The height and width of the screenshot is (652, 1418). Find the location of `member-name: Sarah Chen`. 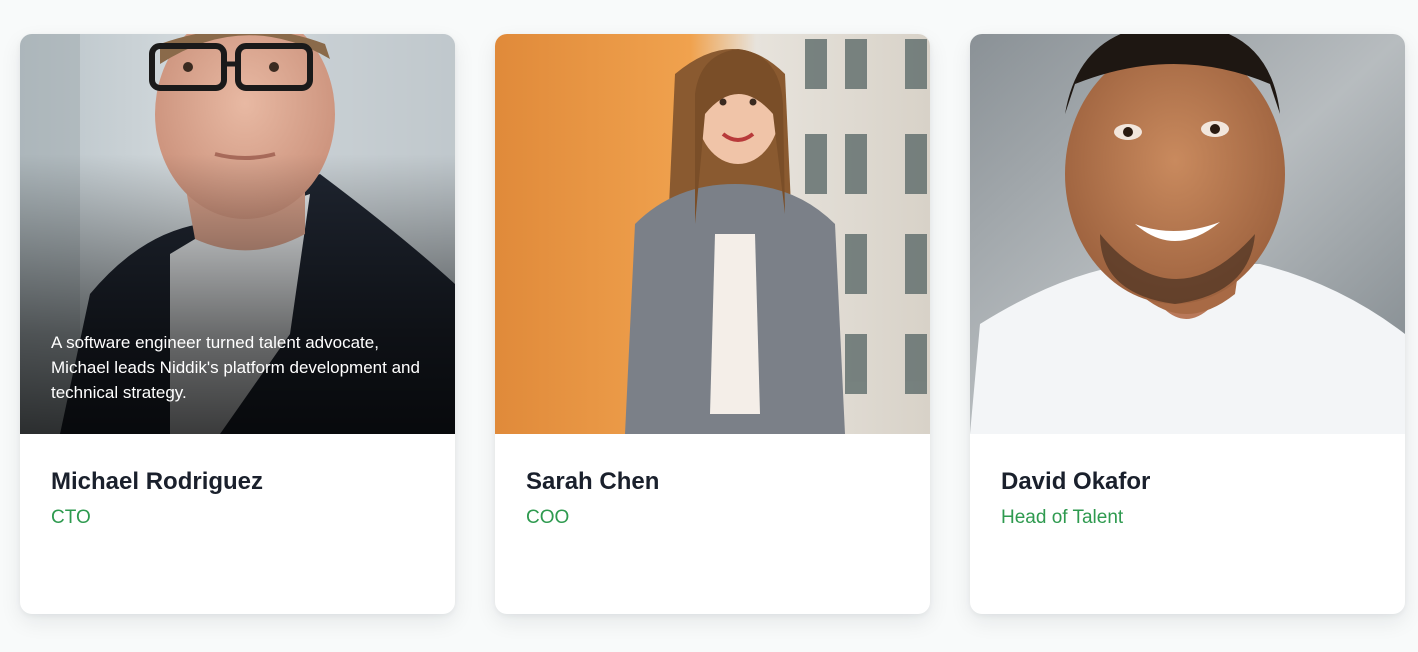

member-name: Sarah Chen is located at coordinates (593, 481).